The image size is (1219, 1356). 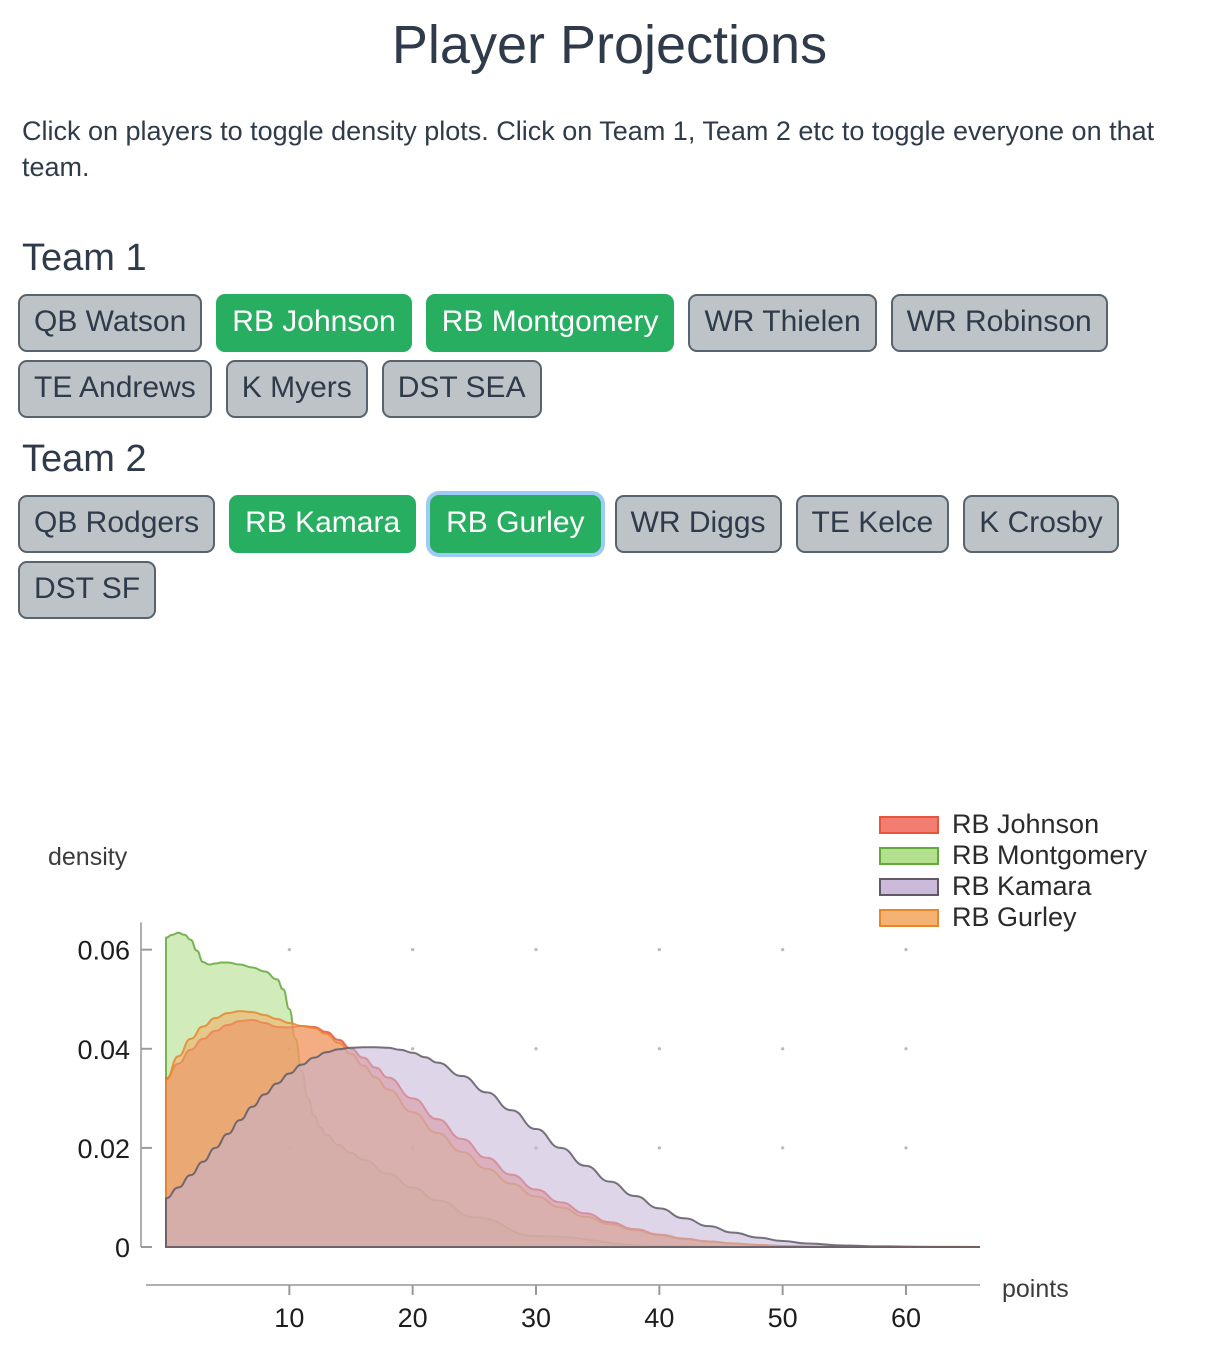 I want to click on legend-label-rb-gurley: RB Gurley, so click(x=1014, y=917).